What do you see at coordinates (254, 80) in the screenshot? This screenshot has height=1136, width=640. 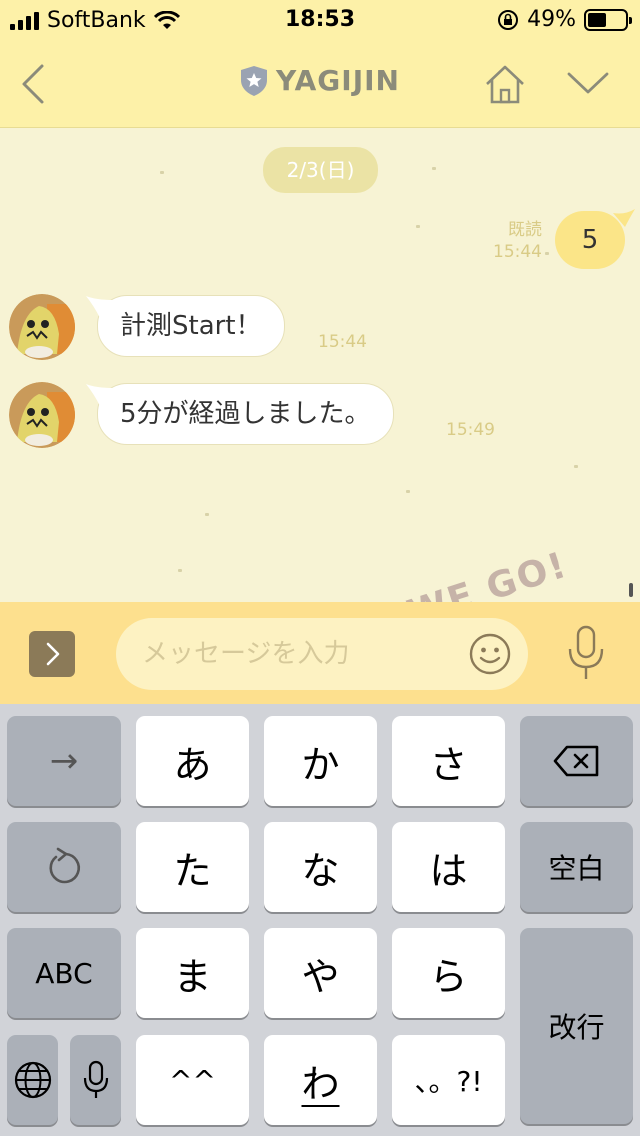 I see `shield-star-icon` at bounding box center [254, 80].